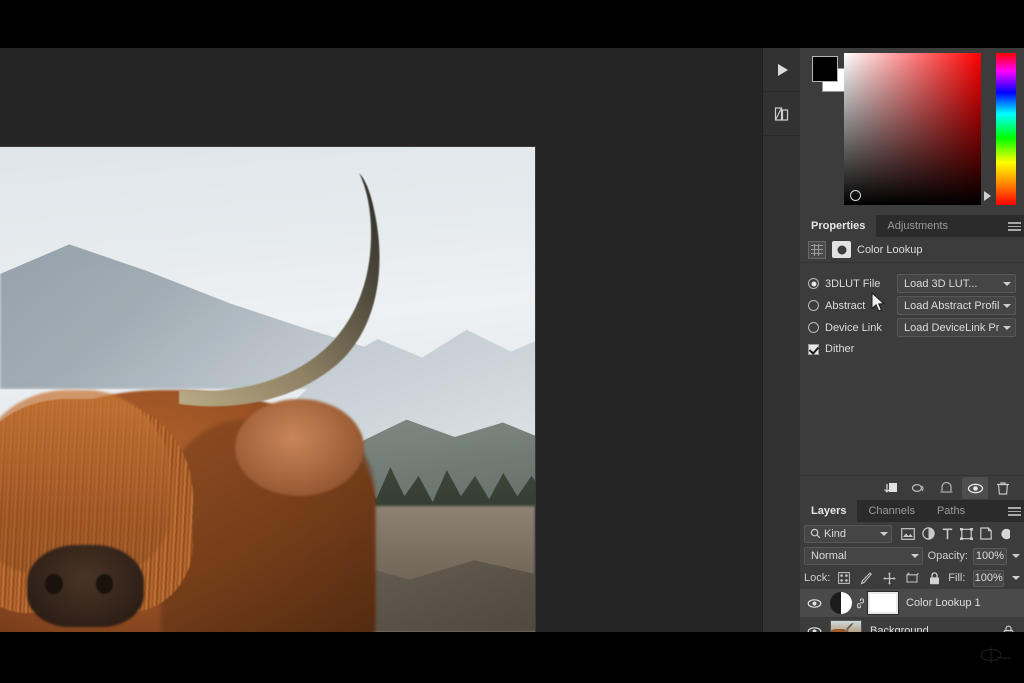 The height and width of the screenshot is (683, 1024). What do you see at coordinates (782, 70) in the screenshot?
I see `play-icon` at bounding box center [782, 70].